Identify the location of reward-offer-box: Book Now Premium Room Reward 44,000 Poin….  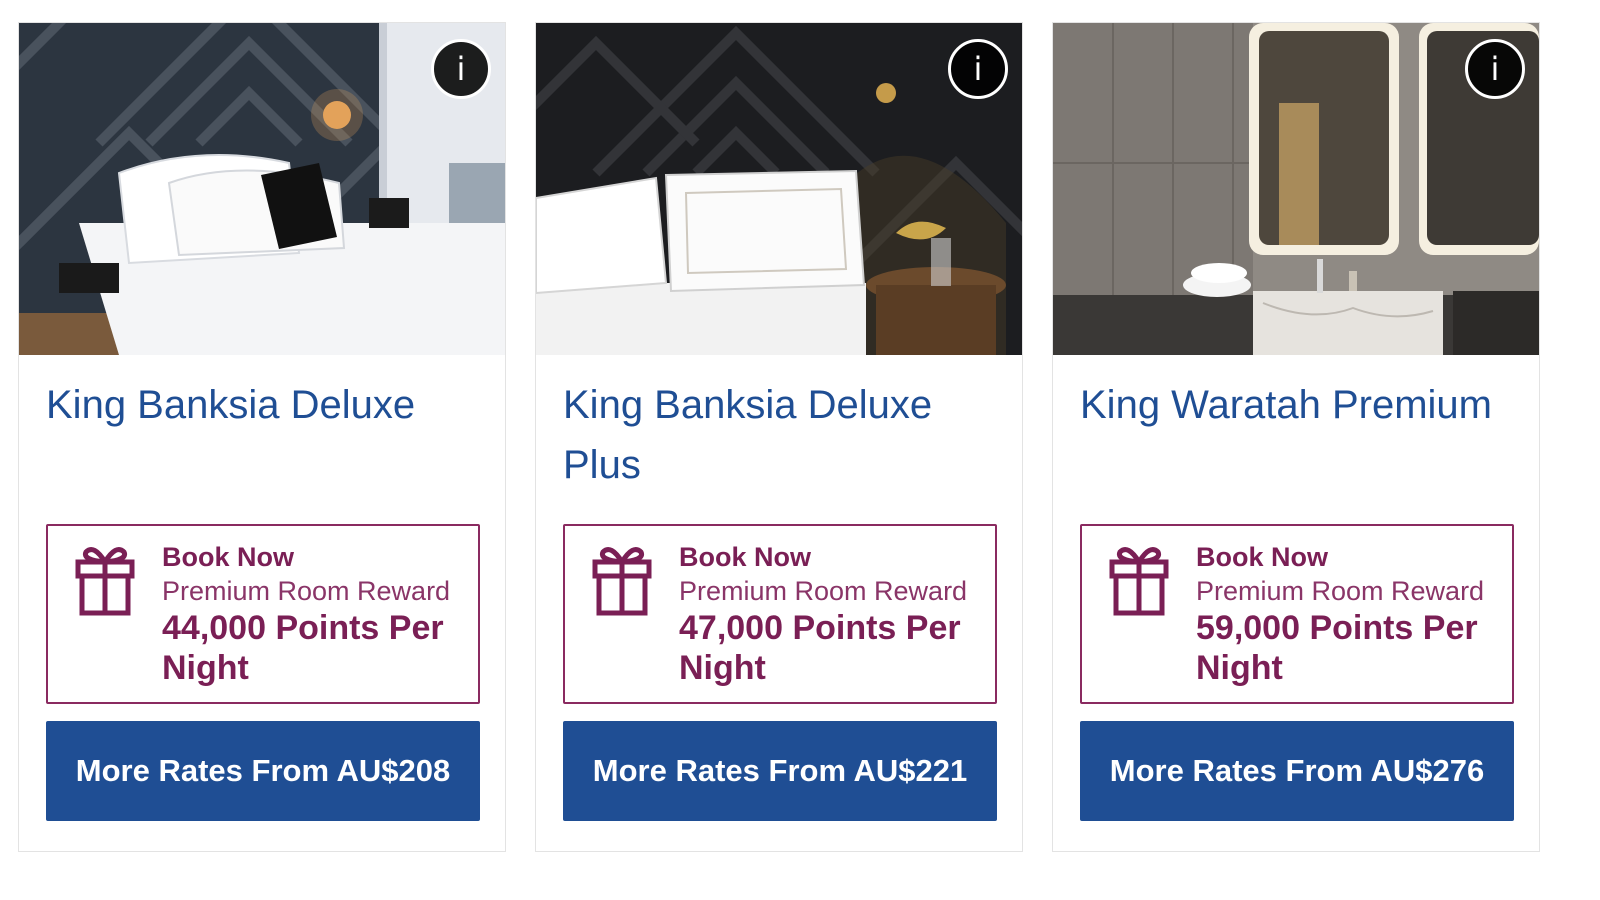
(263, 614).